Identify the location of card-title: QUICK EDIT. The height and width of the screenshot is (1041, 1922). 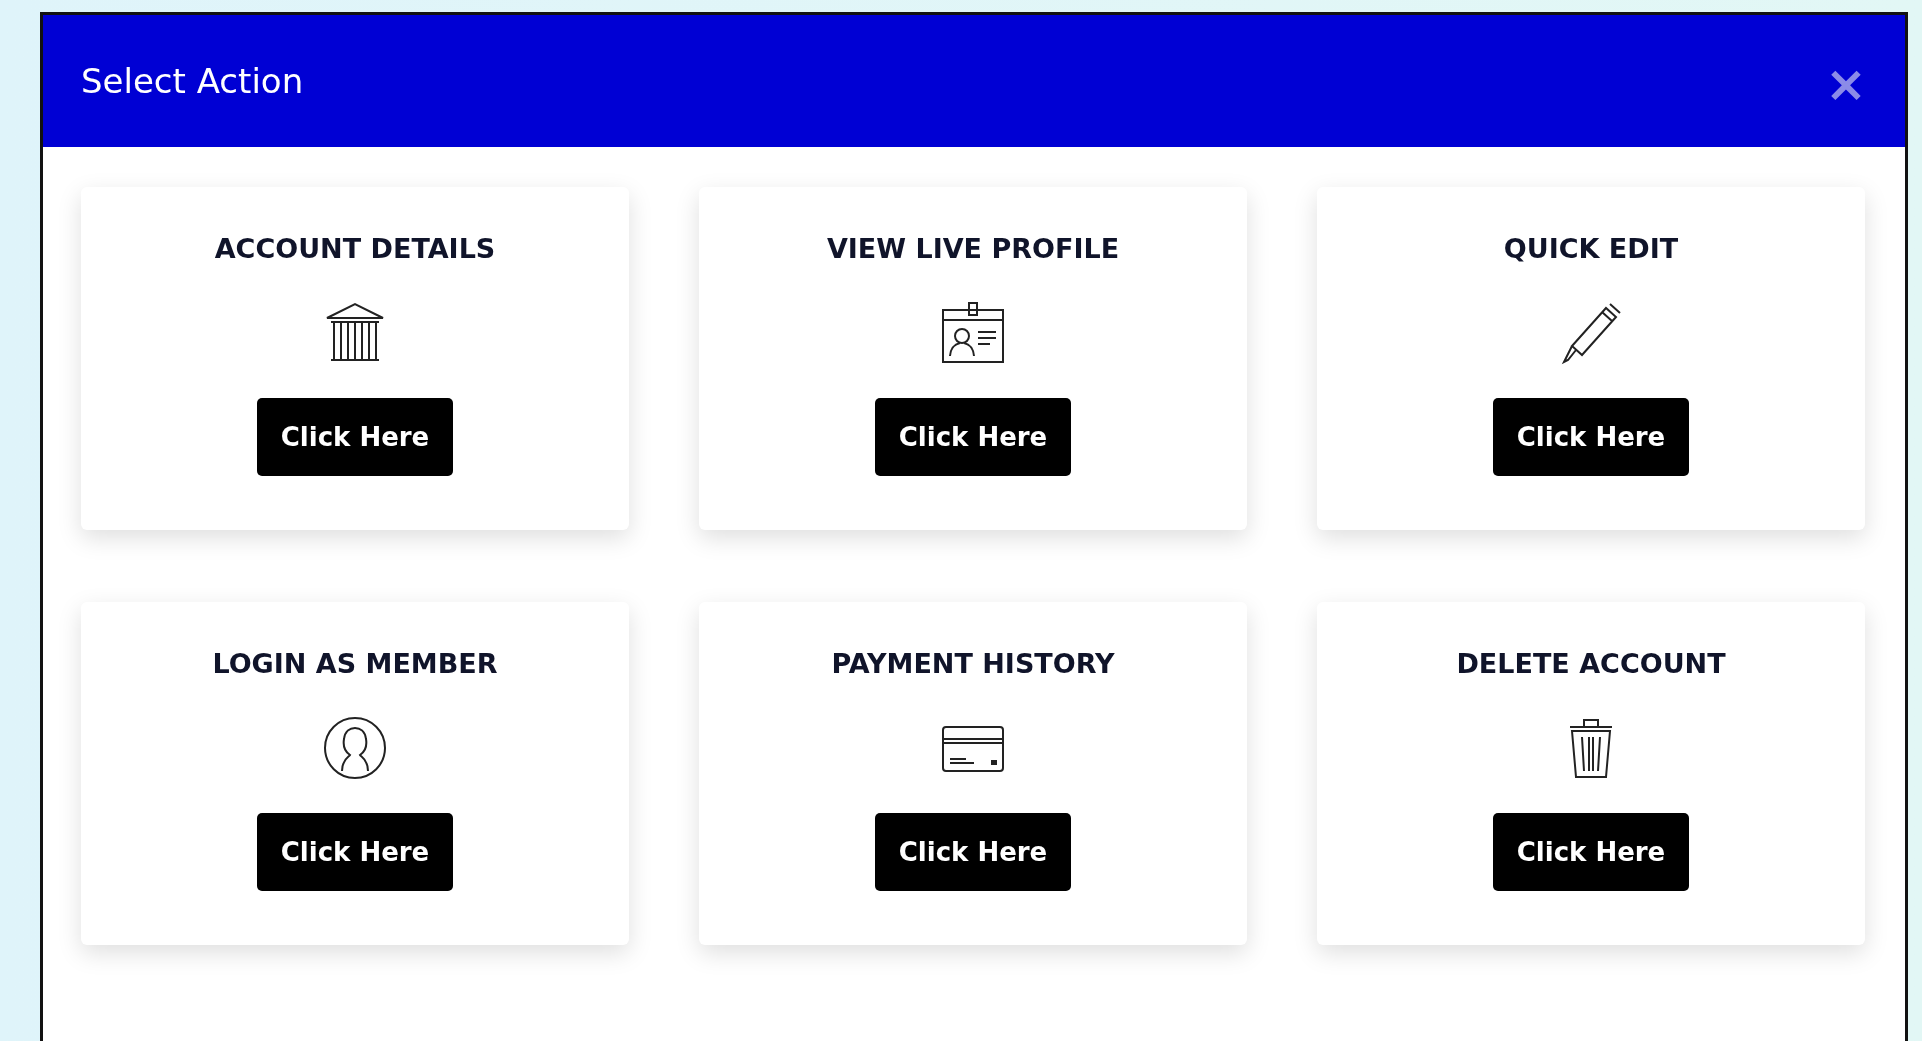
(1591, 248).